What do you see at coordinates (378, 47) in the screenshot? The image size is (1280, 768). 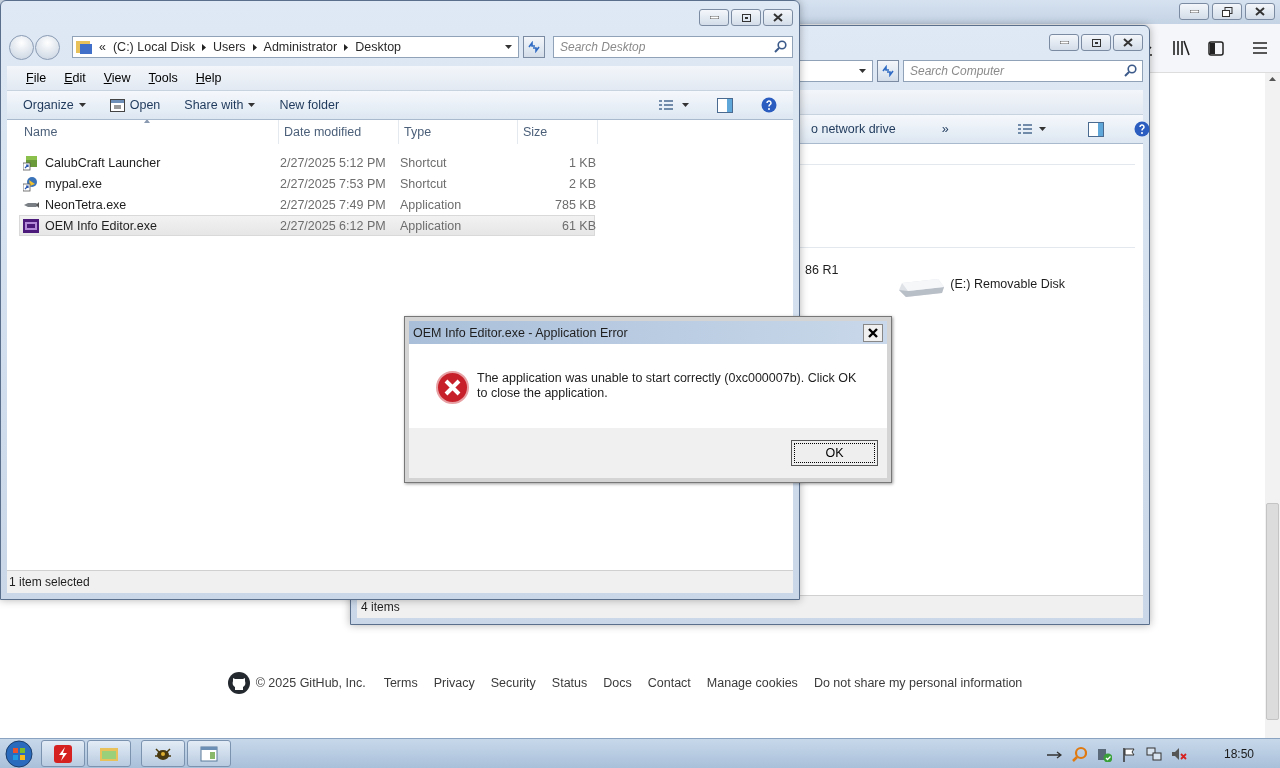 I see `breadcrumb-item: Desktop` at bounding box center [378, 47].